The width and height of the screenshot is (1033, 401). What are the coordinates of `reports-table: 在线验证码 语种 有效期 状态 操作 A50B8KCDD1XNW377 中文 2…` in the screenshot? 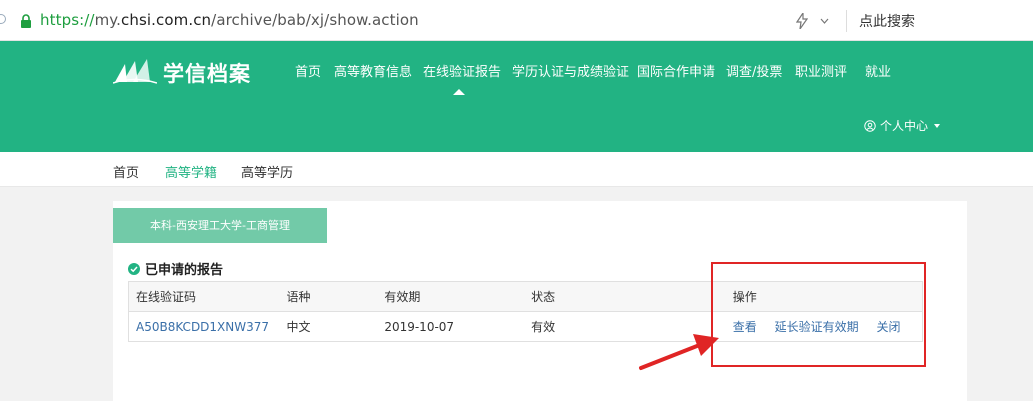 It's located at (525, 311).